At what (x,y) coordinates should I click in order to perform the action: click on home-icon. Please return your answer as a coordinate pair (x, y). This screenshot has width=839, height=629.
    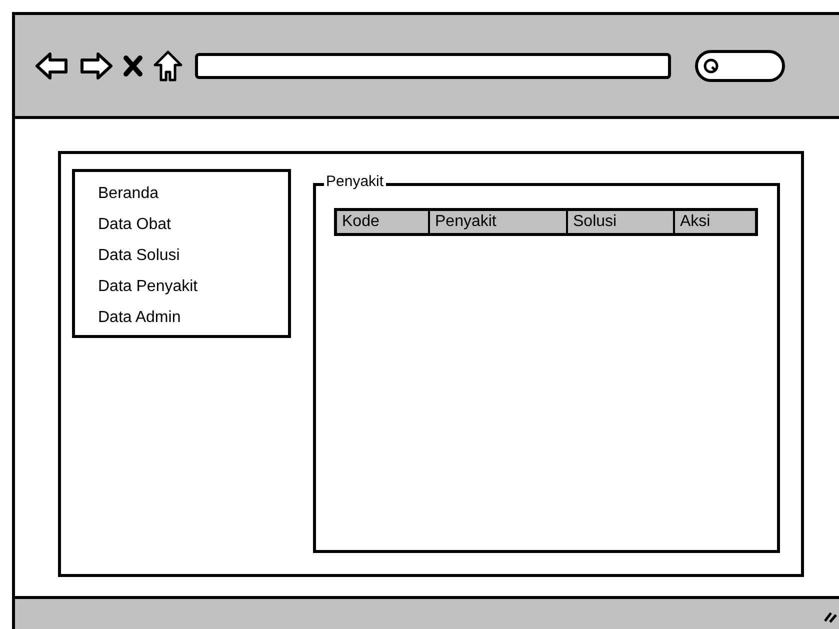
    Looking at the image, I should click on (168, 66).